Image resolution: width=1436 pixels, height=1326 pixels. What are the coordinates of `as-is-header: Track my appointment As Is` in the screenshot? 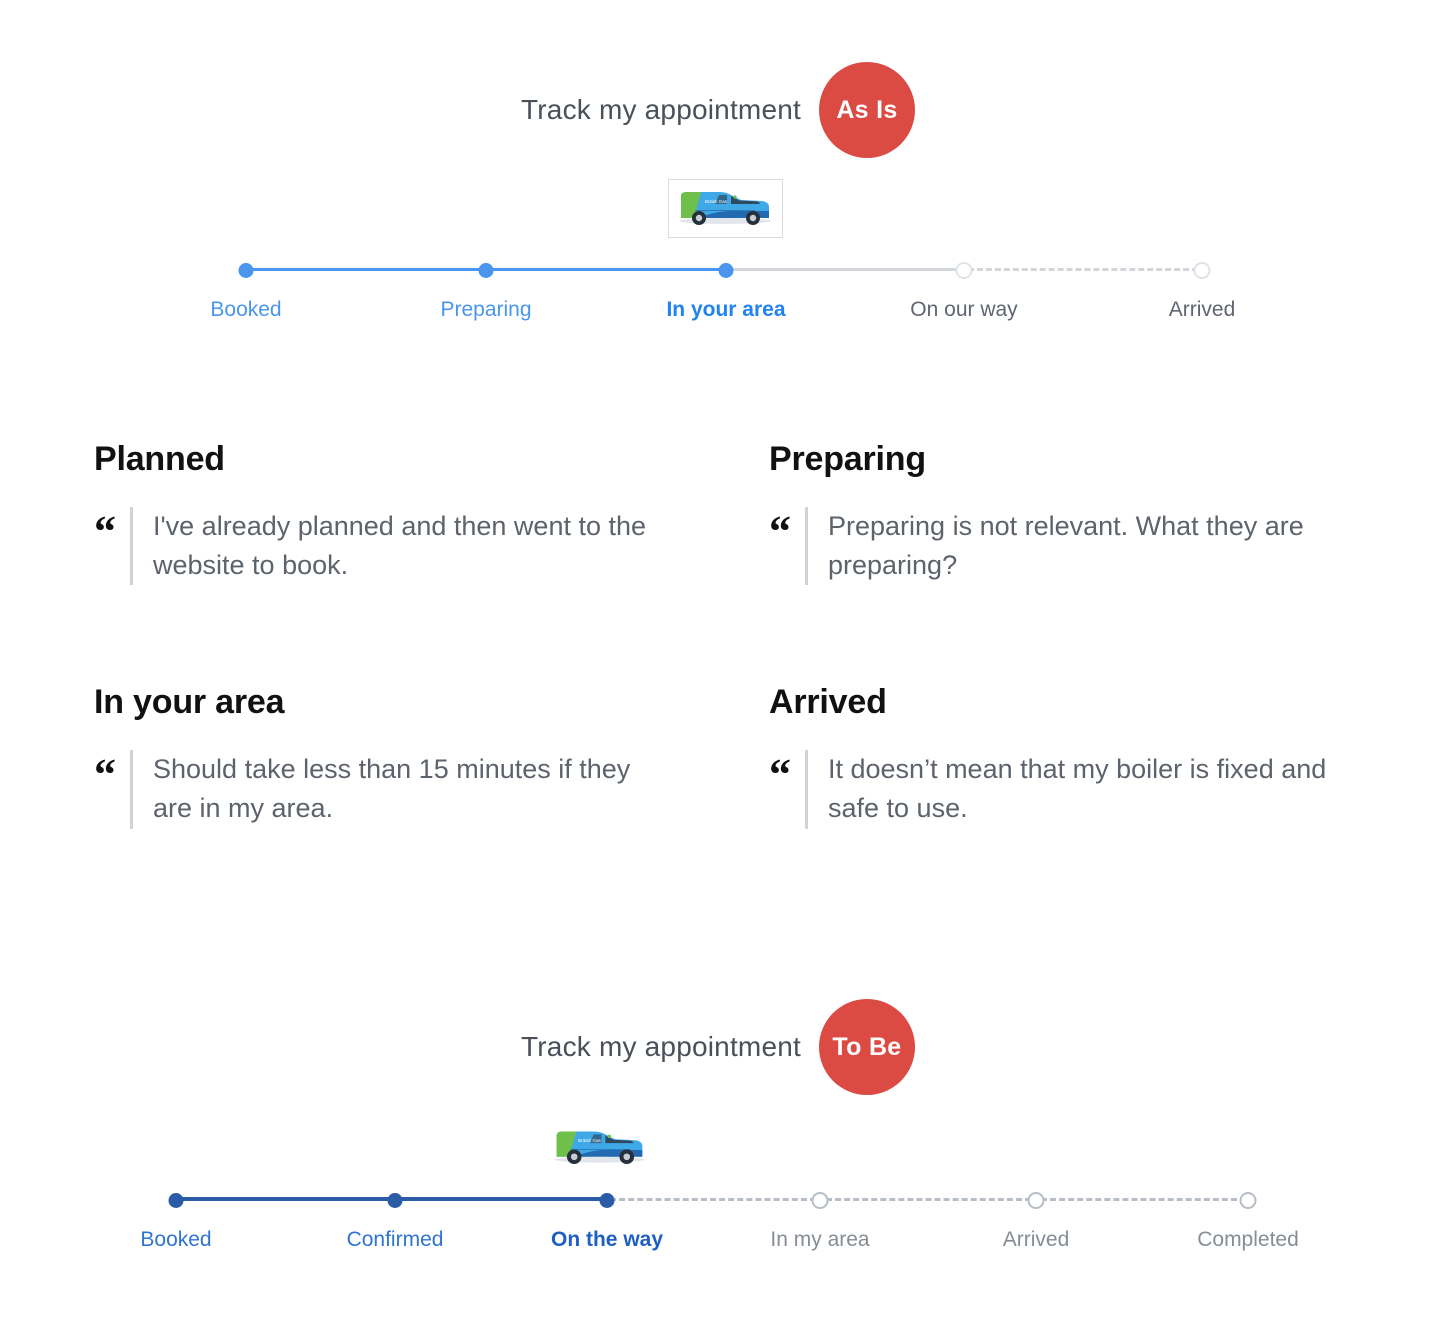 It's located at (718, 110).